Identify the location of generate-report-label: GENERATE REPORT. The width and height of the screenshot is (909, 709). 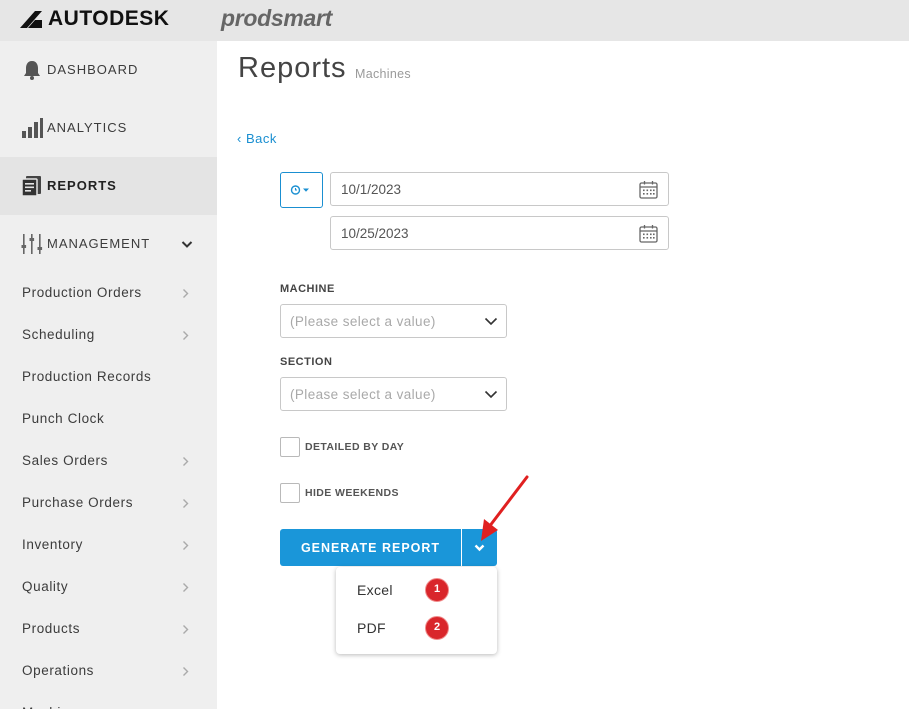
(370, 548).